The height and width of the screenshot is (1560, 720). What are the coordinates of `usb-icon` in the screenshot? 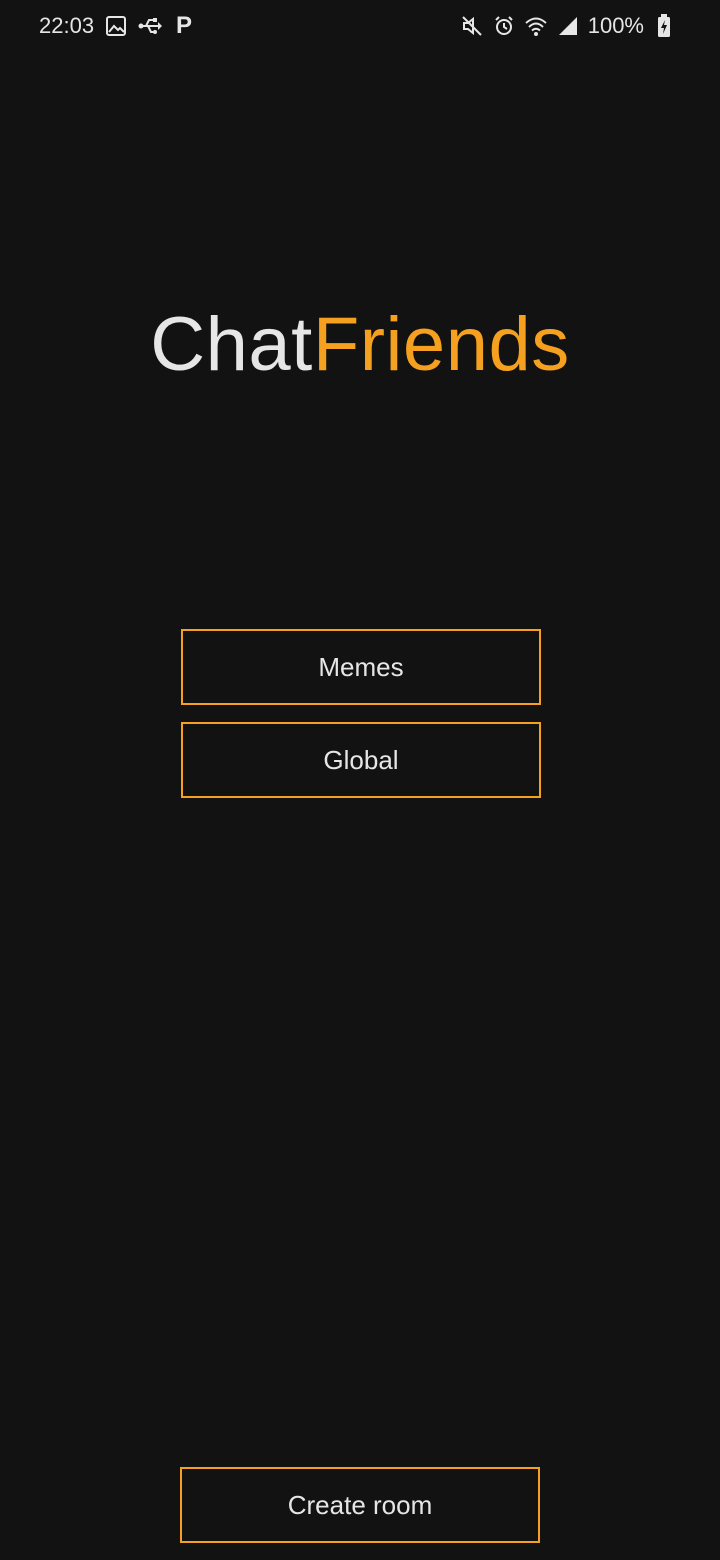 It's located at (150, 26).